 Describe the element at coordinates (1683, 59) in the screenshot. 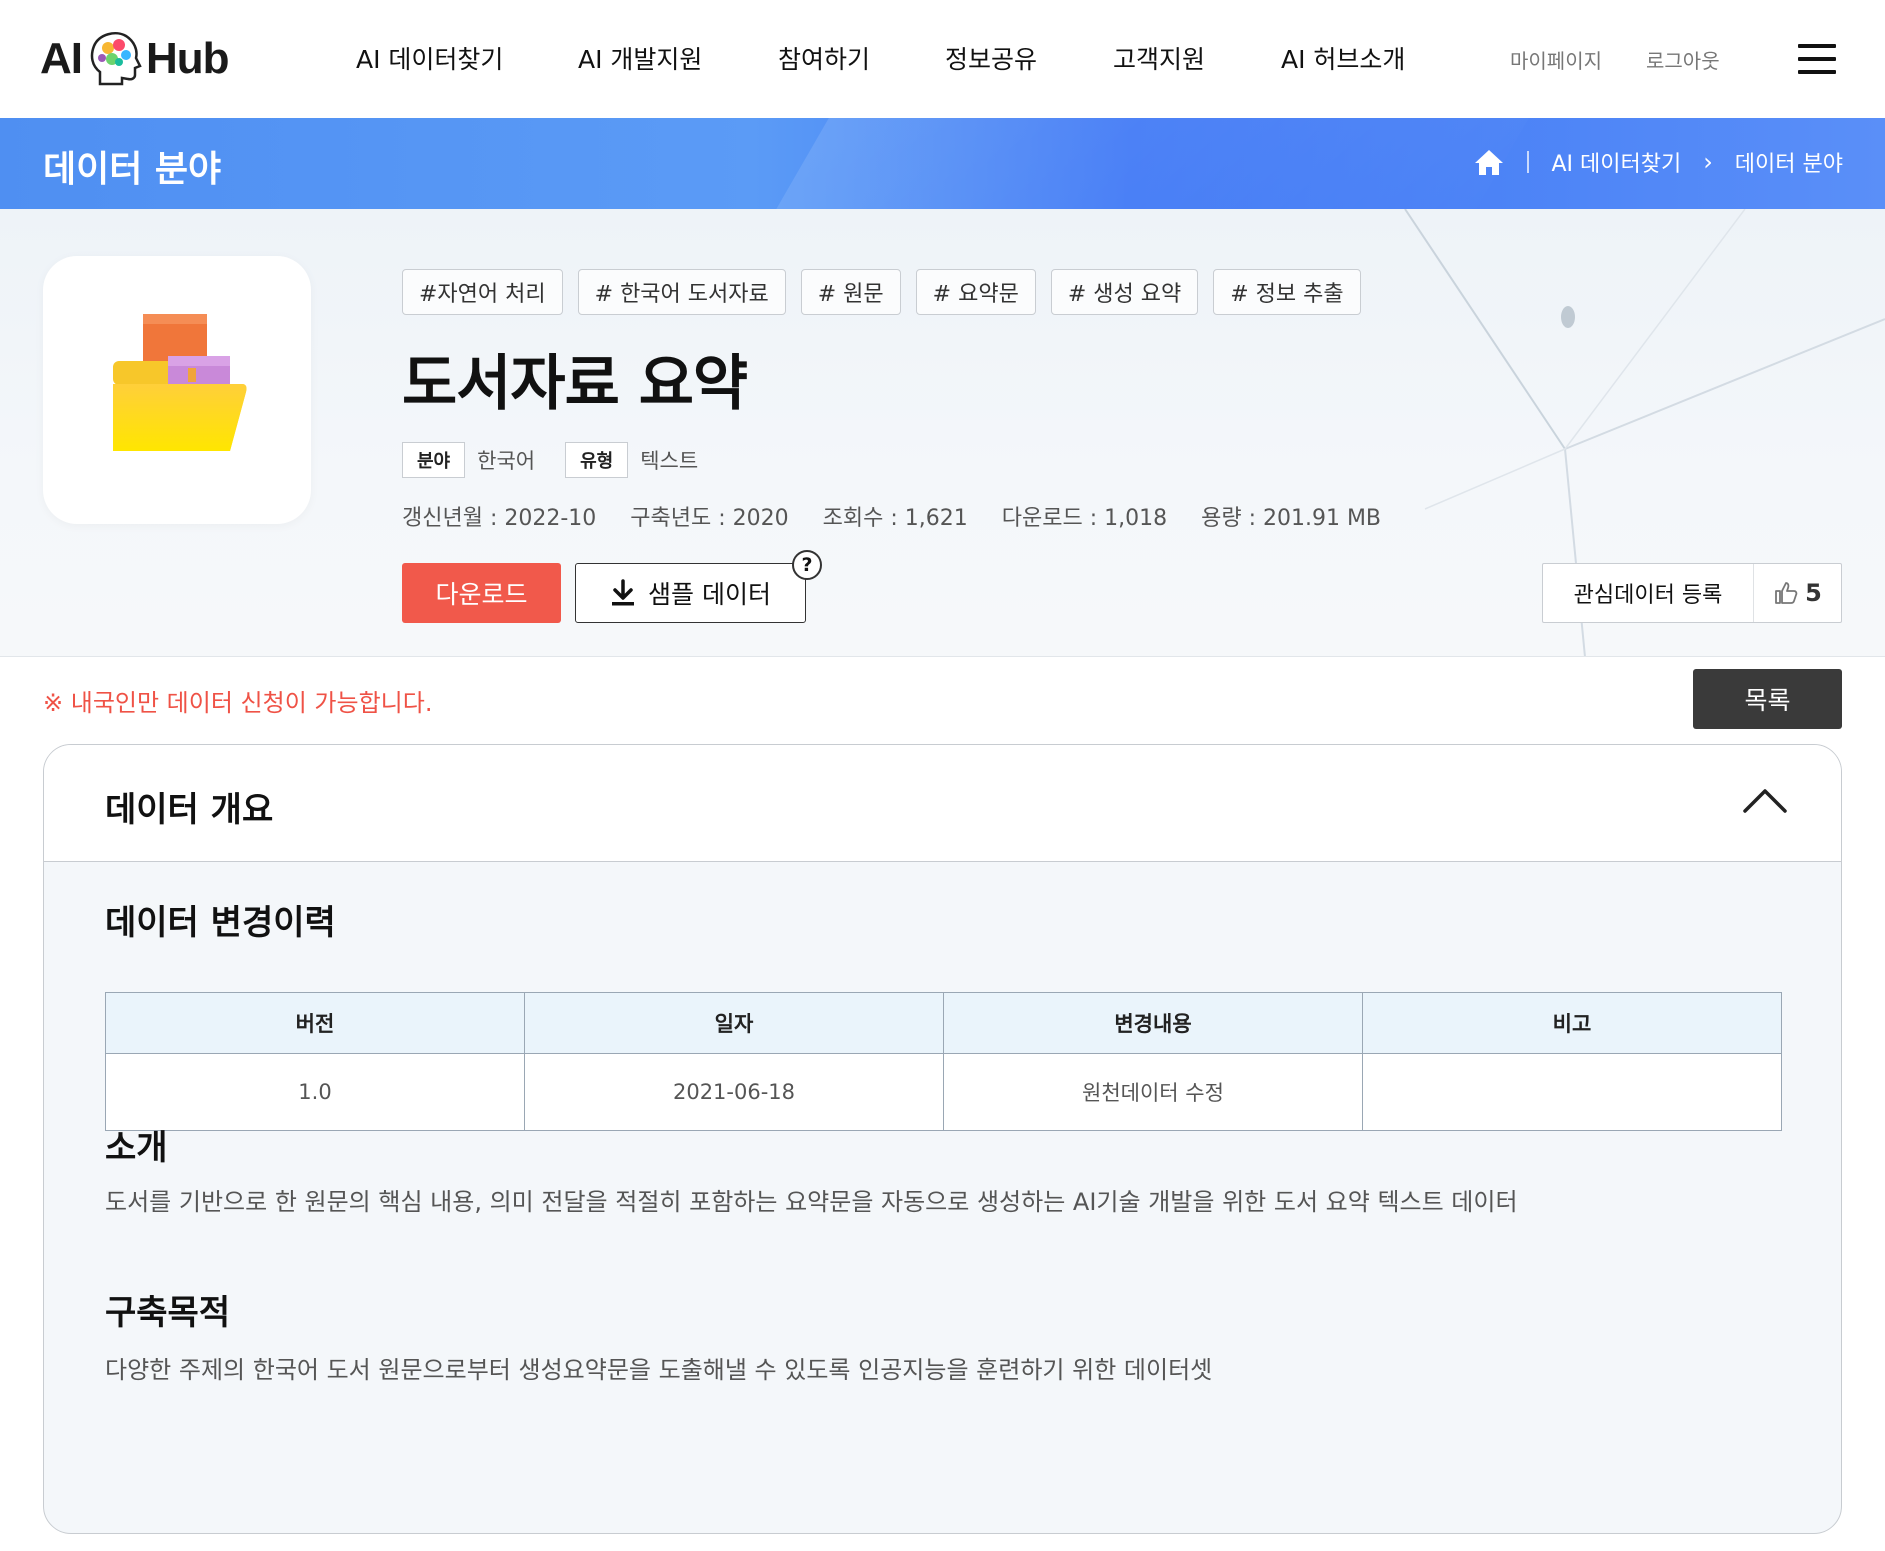

I see `logout-link: 로그아웃` at that location.